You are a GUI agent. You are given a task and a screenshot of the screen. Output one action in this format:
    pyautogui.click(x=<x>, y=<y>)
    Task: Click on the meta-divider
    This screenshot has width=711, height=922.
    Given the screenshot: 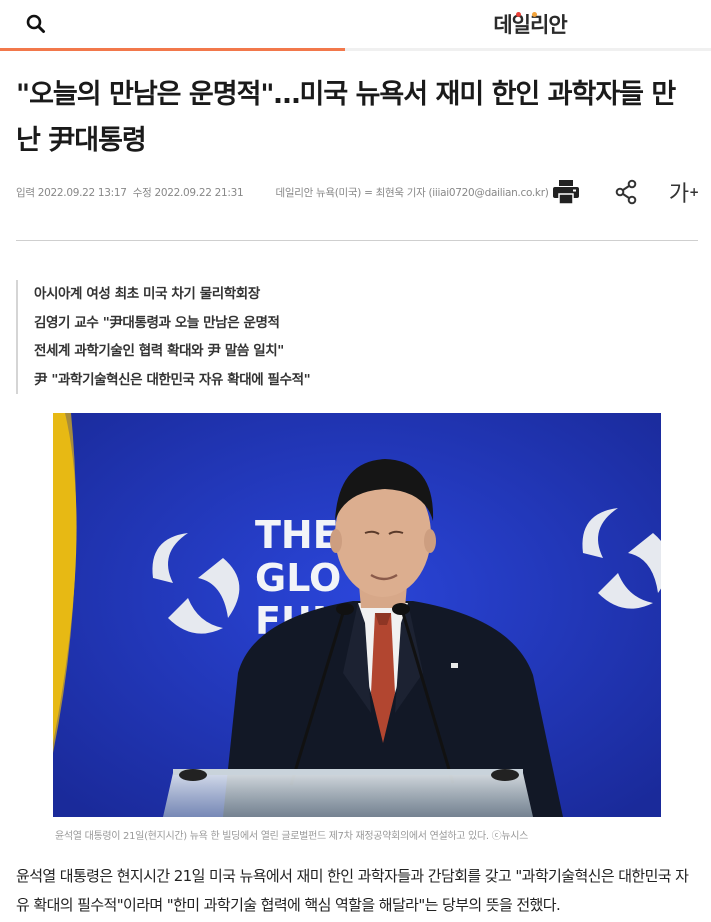 What is the action you would take?
    pyautogui.click(x=357, y=240)
    